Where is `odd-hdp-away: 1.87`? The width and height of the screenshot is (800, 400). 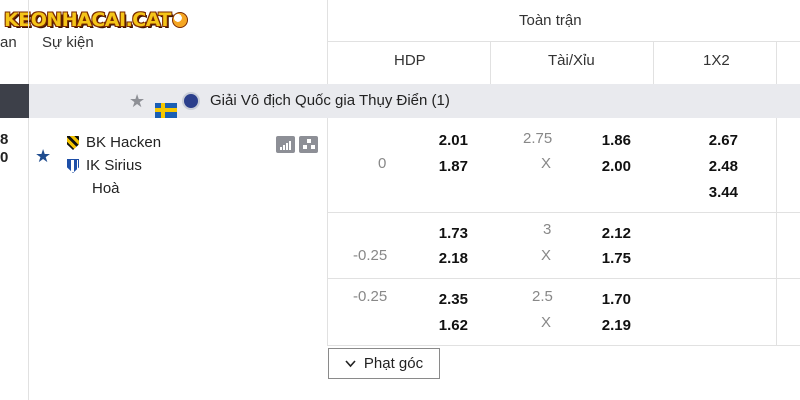
odd-hdp-away: 1.87 is located at coordinates (448, 166).